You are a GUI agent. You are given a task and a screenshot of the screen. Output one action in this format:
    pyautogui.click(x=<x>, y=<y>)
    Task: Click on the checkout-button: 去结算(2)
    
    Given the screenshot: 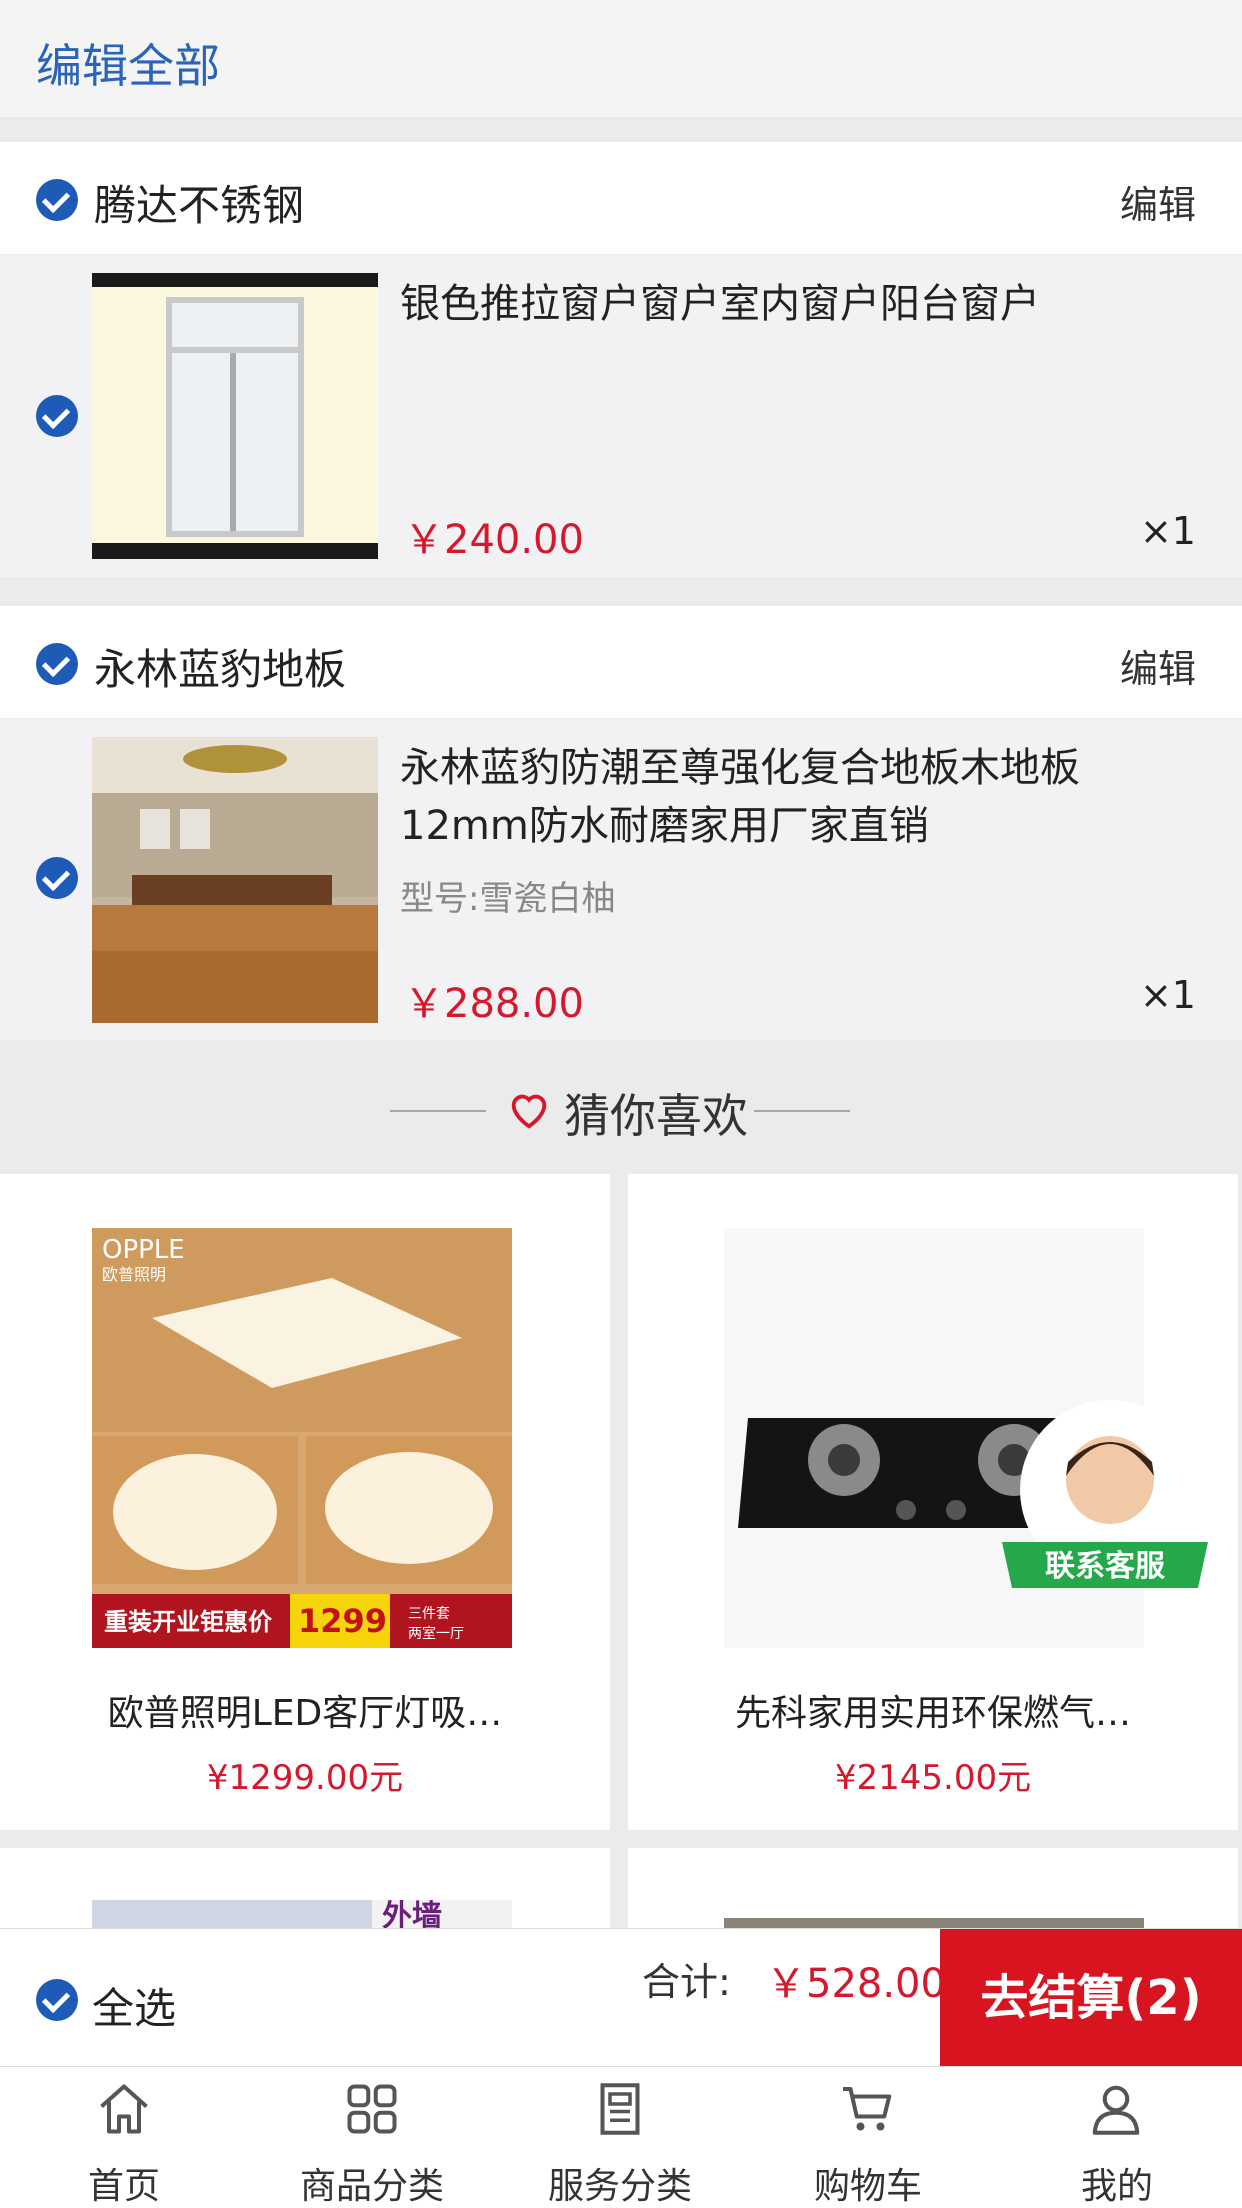 What is the action you would take?
    pyautogui.click(x=1091, y=1998)
    